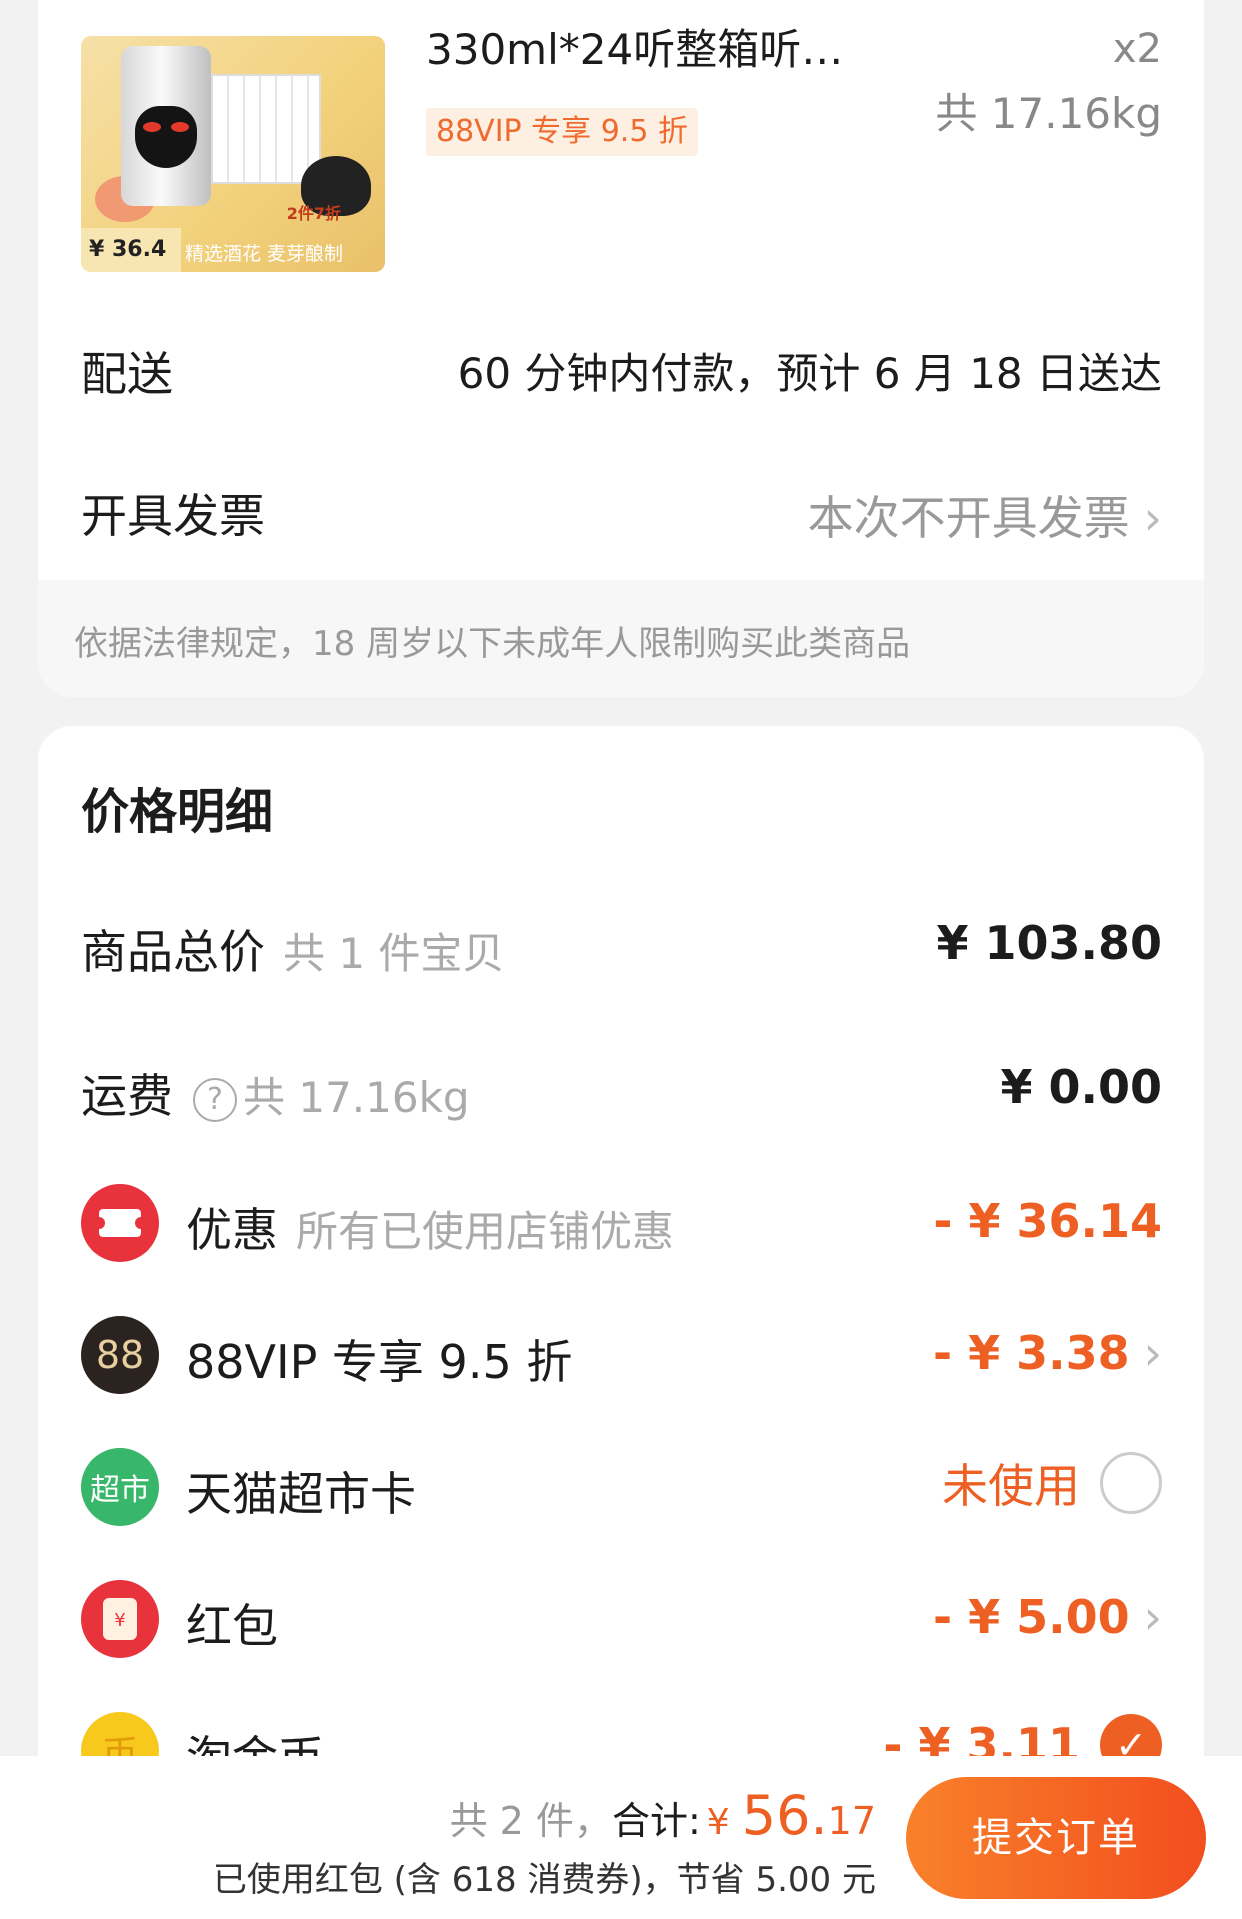 This screenshot has width=1242, height=1919. What do you see at coordinates (1047, 1221) in the screenshot?
I see `discount-value: - ¥ 36.14` at bounding box center [1047, 1221].